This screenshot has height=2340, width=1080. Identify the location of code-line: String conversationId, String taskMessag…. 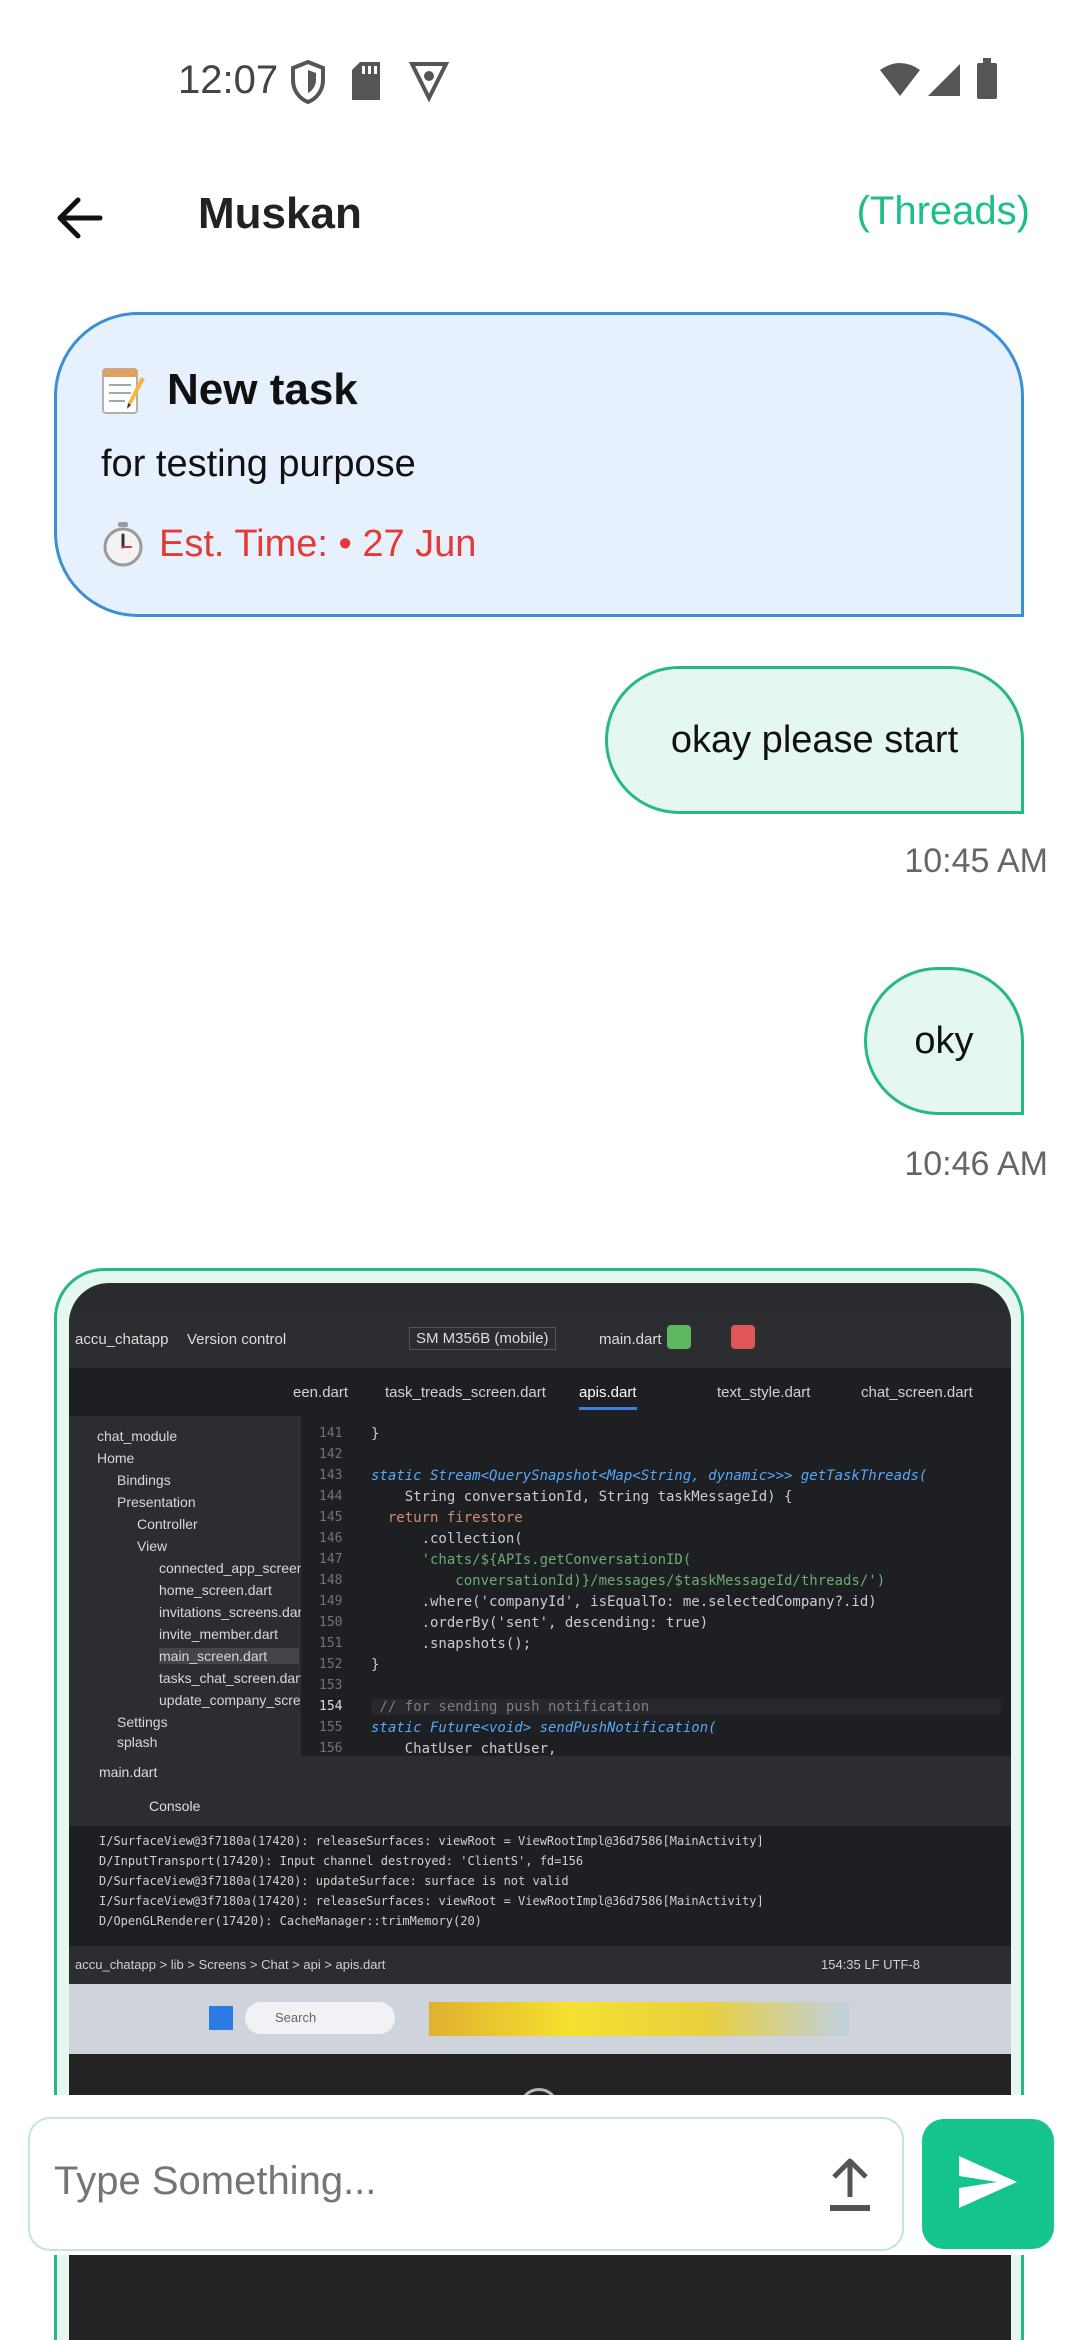
(582, 1497).